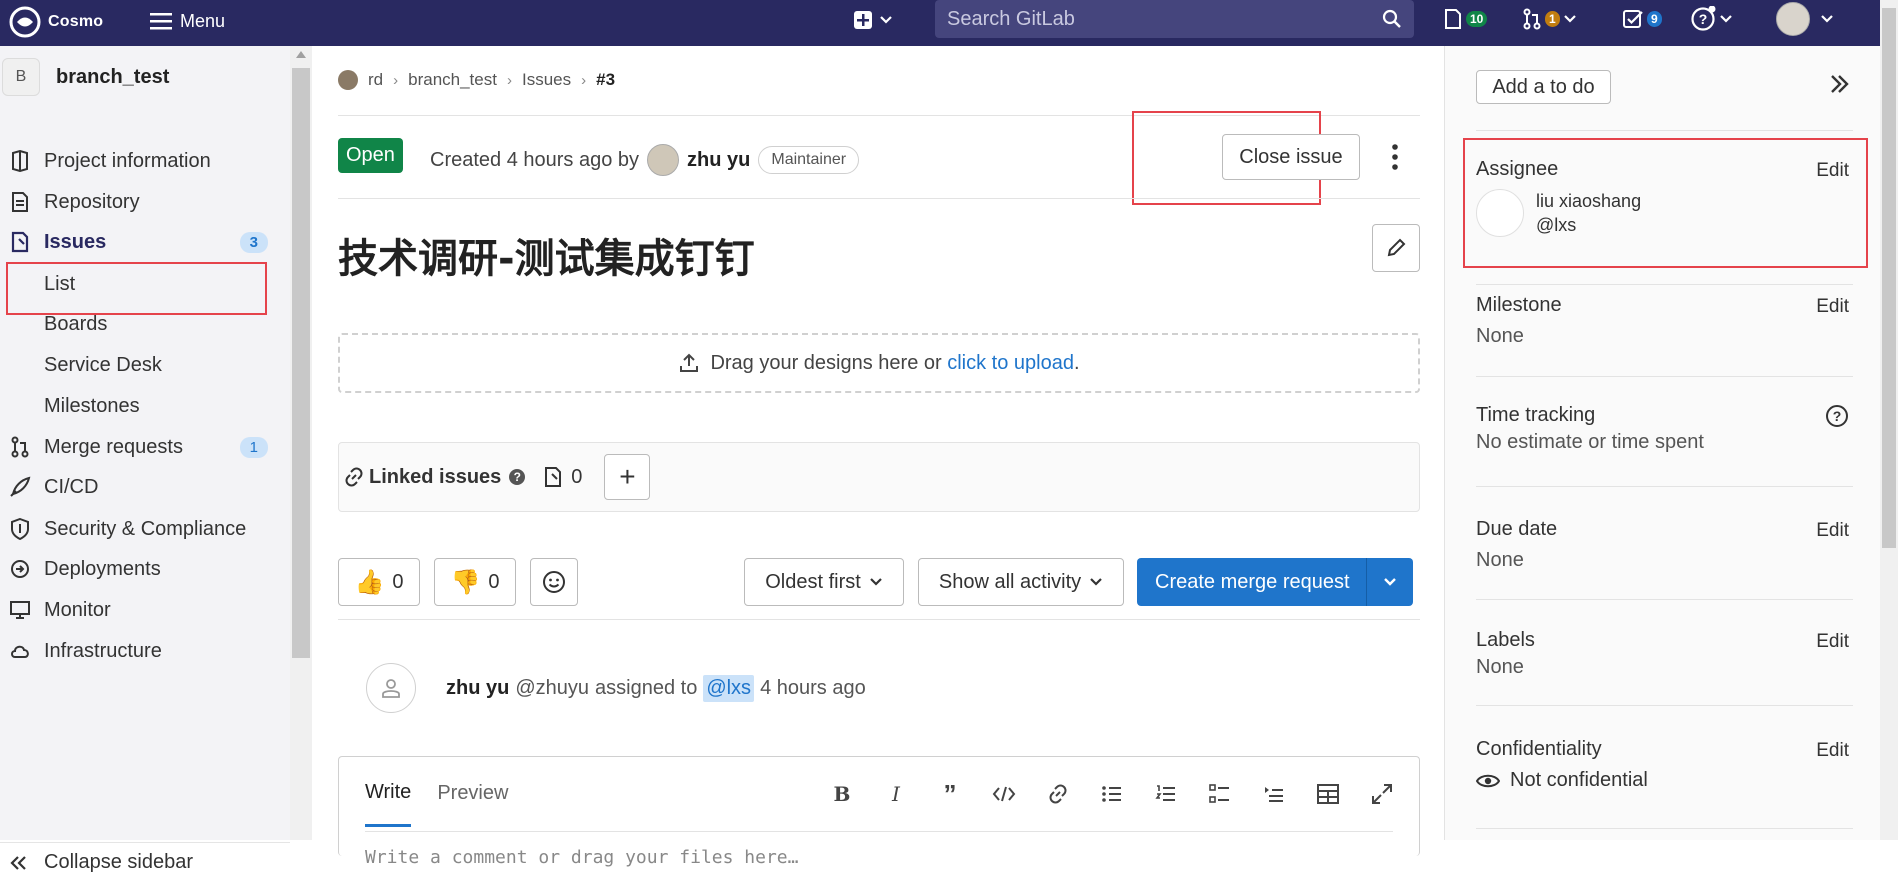  Describe the element at coordinates (1382, 794) in the screenshot. I see `fullscreen-icon` at that location.